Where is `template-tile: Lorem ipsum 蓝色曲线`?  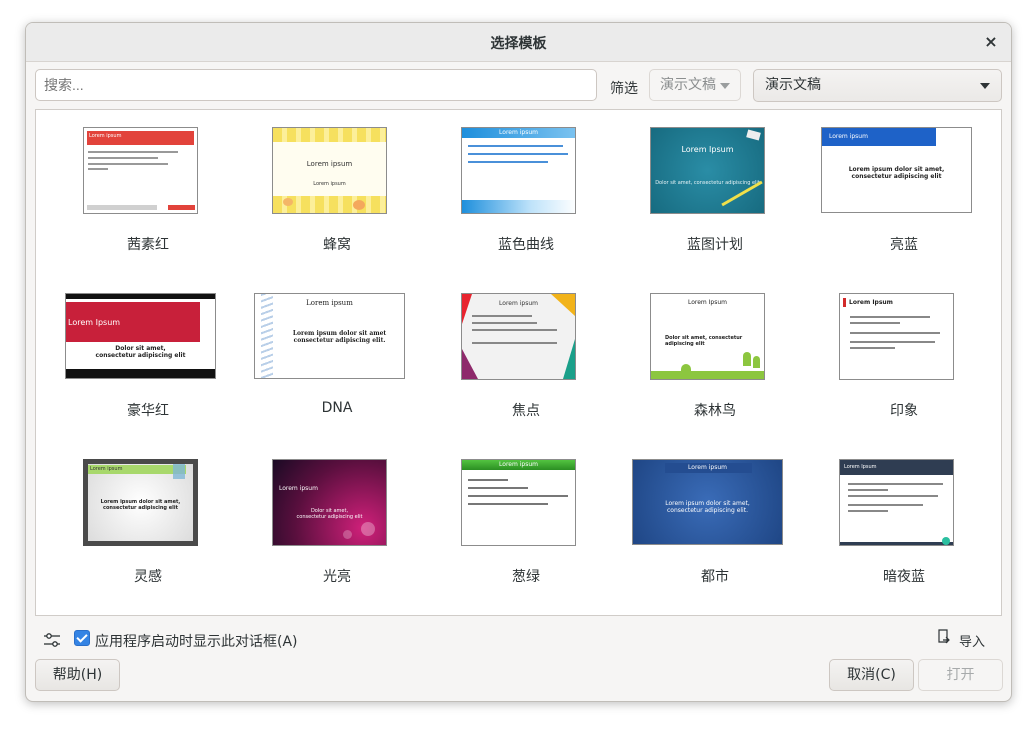 template-tile: Lorem ipsum 蓝色曲线 is located at coordinates (526, 197).